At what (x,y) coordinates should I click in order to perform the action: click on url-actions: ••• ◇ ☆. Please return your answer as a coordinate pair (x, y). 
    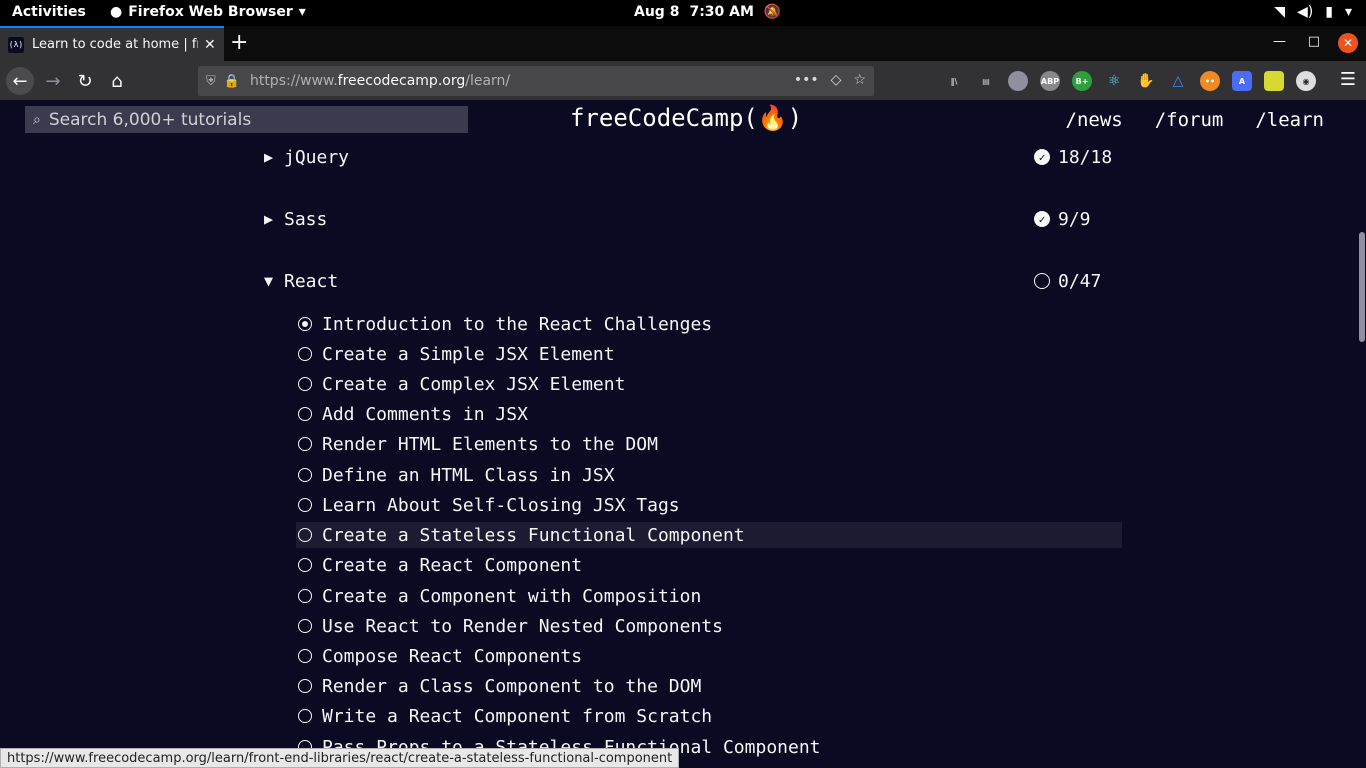
    Looking at the image, I should click on (830, 80).